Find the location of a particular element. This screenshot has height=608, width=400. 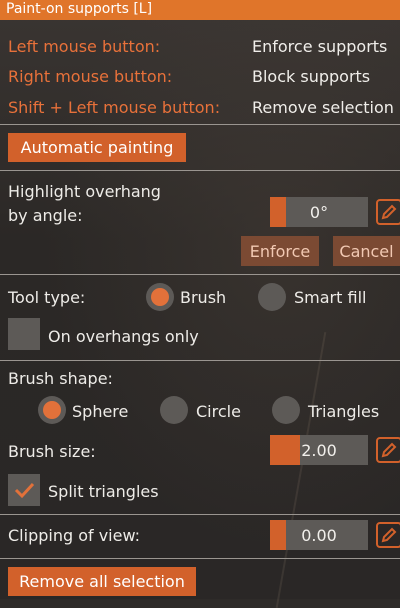

clipping-label: Clipping of view: is located at coordinates (74, 535).